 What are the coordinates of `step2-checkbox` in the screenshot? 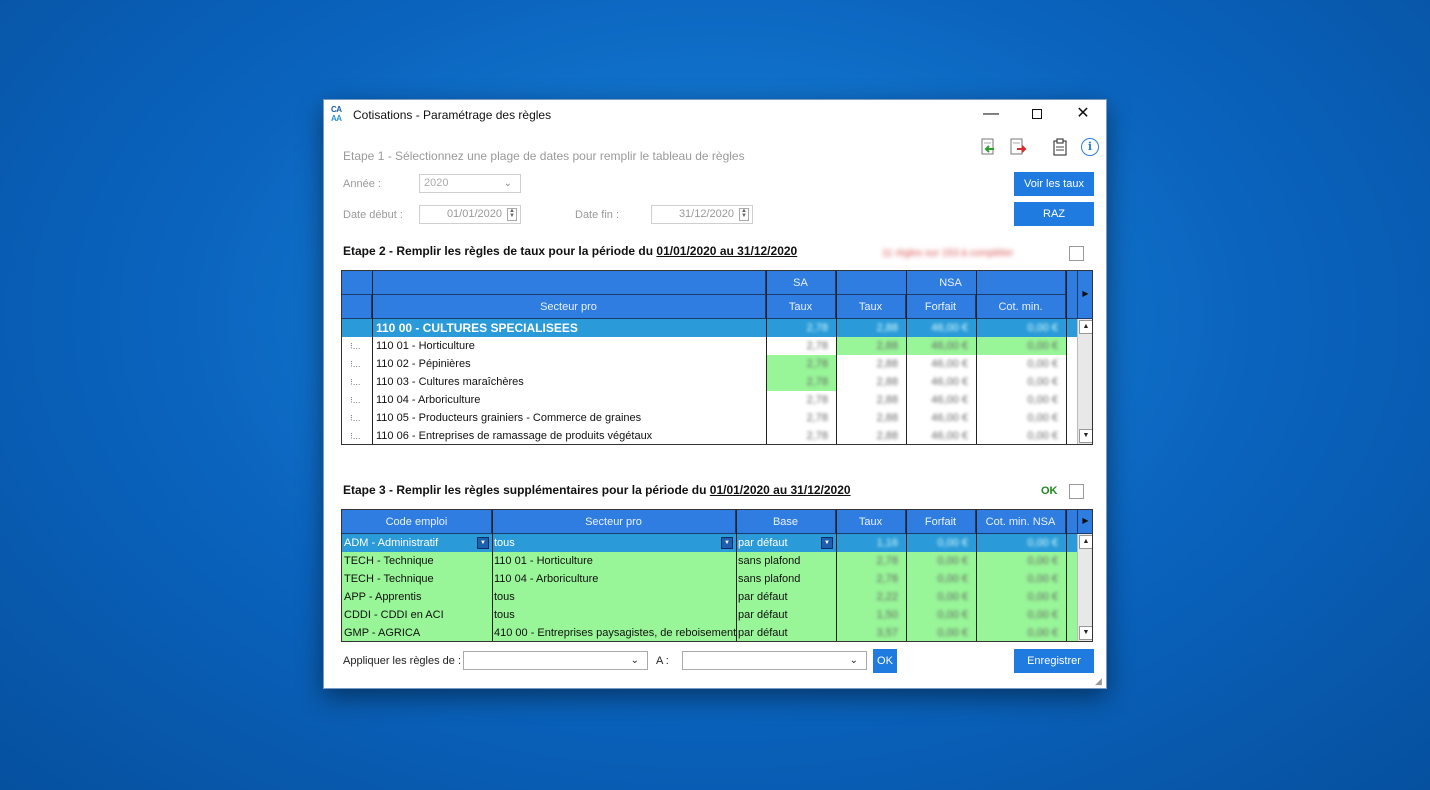 It's located at (1076, 253).